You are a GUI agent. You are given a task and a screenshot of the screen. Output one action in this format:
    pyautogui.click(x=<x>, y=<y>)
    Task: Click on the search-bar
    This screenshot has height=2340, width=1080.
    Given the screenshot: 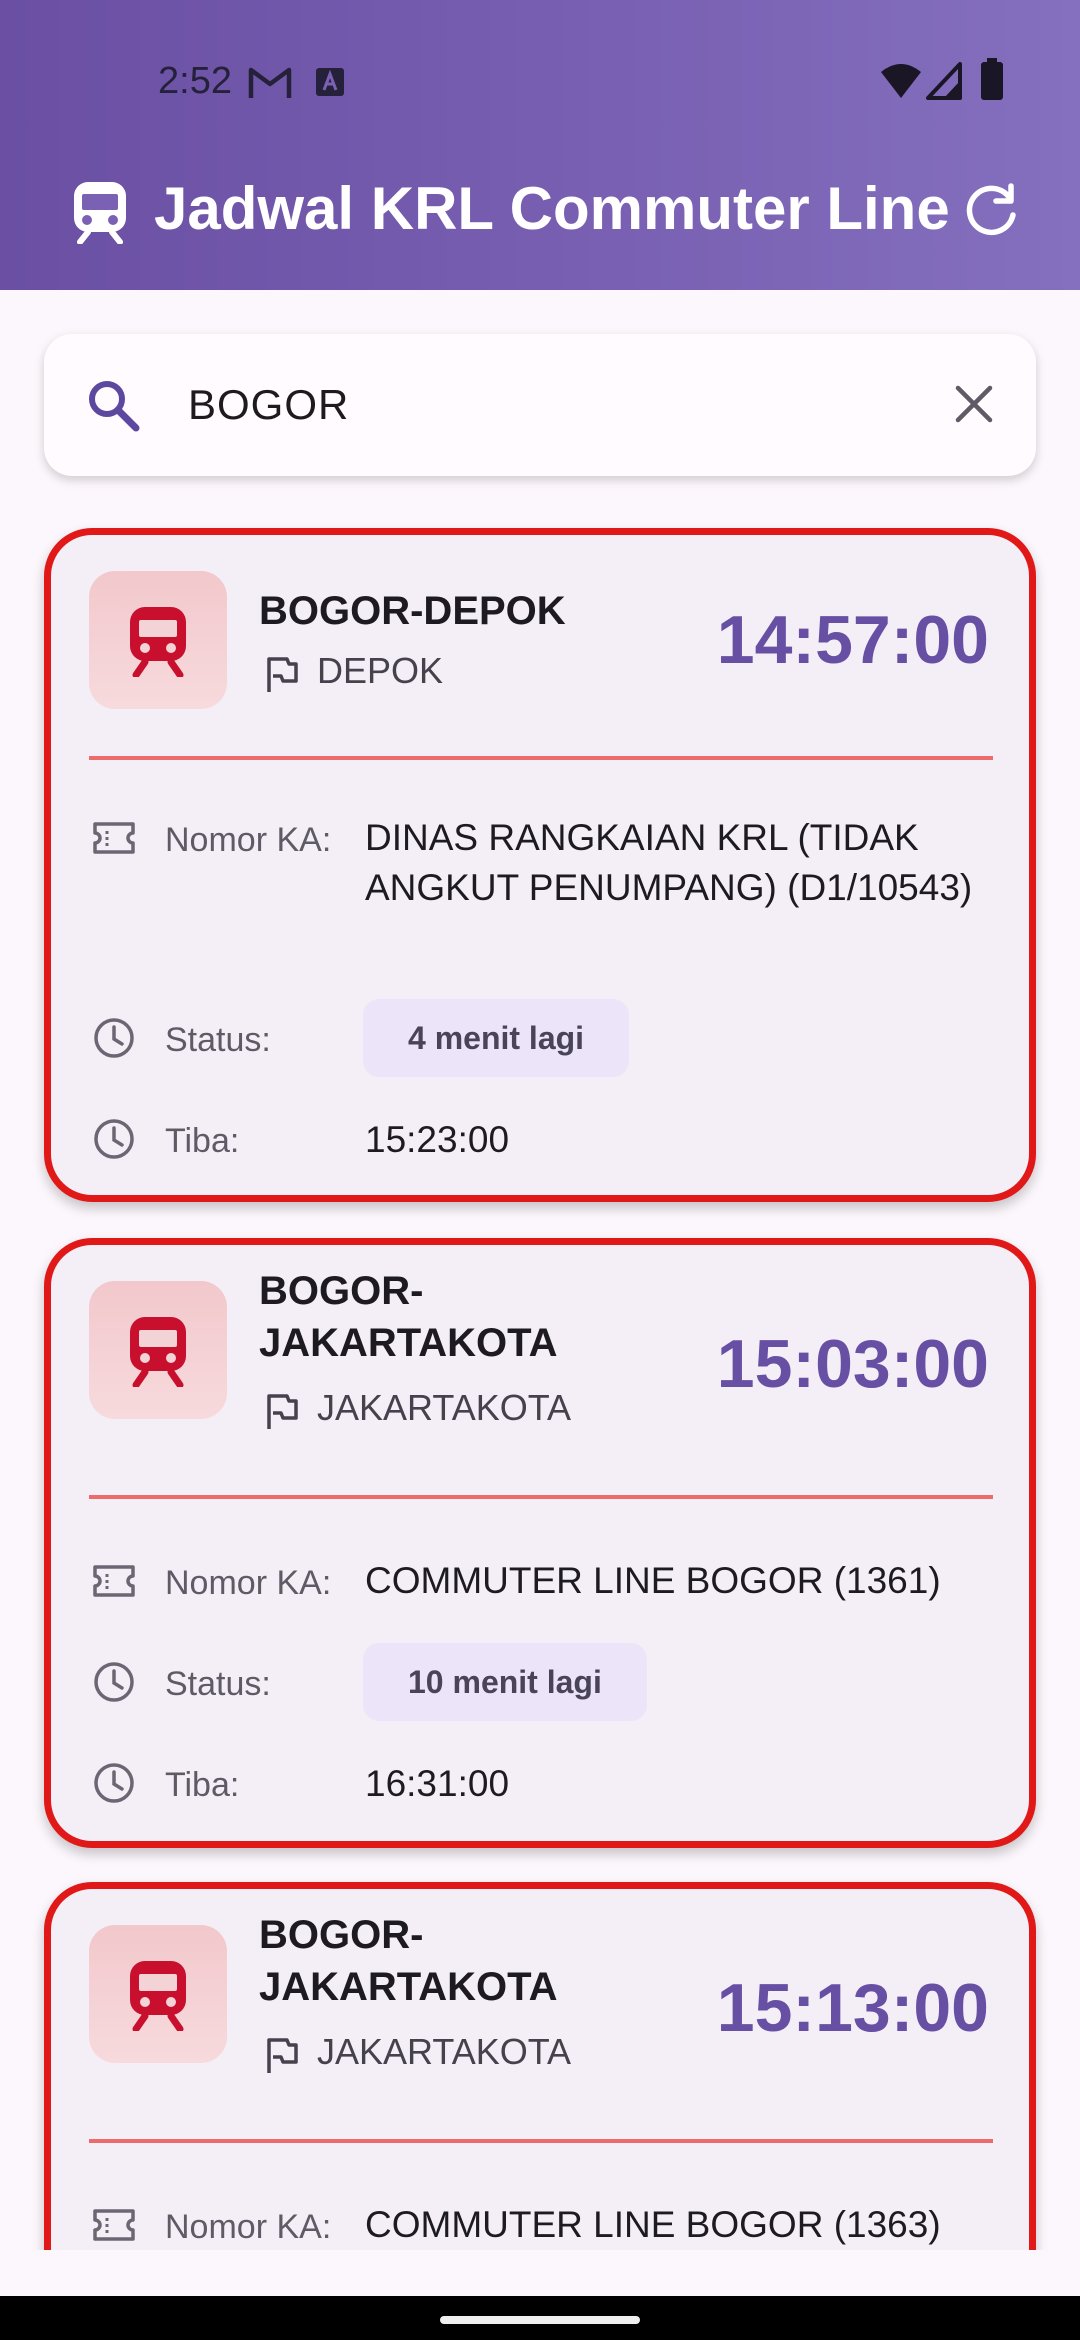 What is the action you would take?
    pyautogui.click(x=540, y=405)
    